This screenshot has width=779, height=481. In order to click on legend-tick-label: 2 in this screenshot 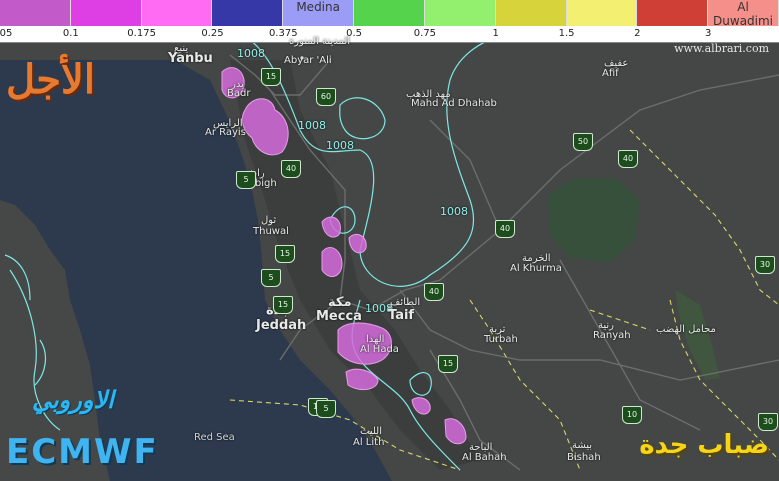, I will do `click(637, 33)`.